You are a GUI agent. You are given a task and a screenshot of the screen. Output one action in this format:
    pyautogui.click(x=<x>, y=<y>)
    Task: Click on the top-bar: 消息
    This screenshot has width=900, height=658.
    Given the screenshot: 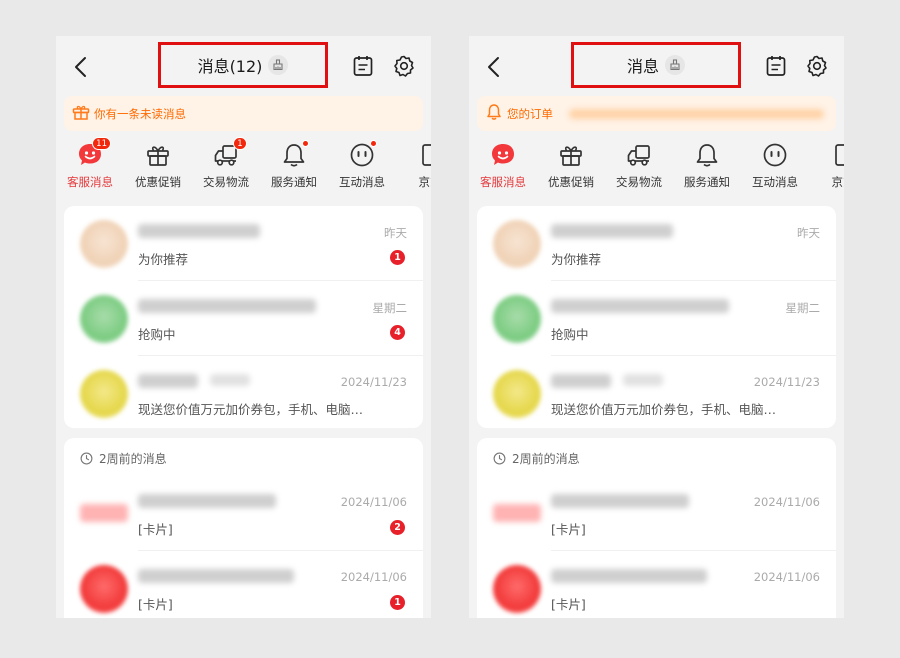 What is the action you would take?
    pyautogui.click(x=656, y=67)
    